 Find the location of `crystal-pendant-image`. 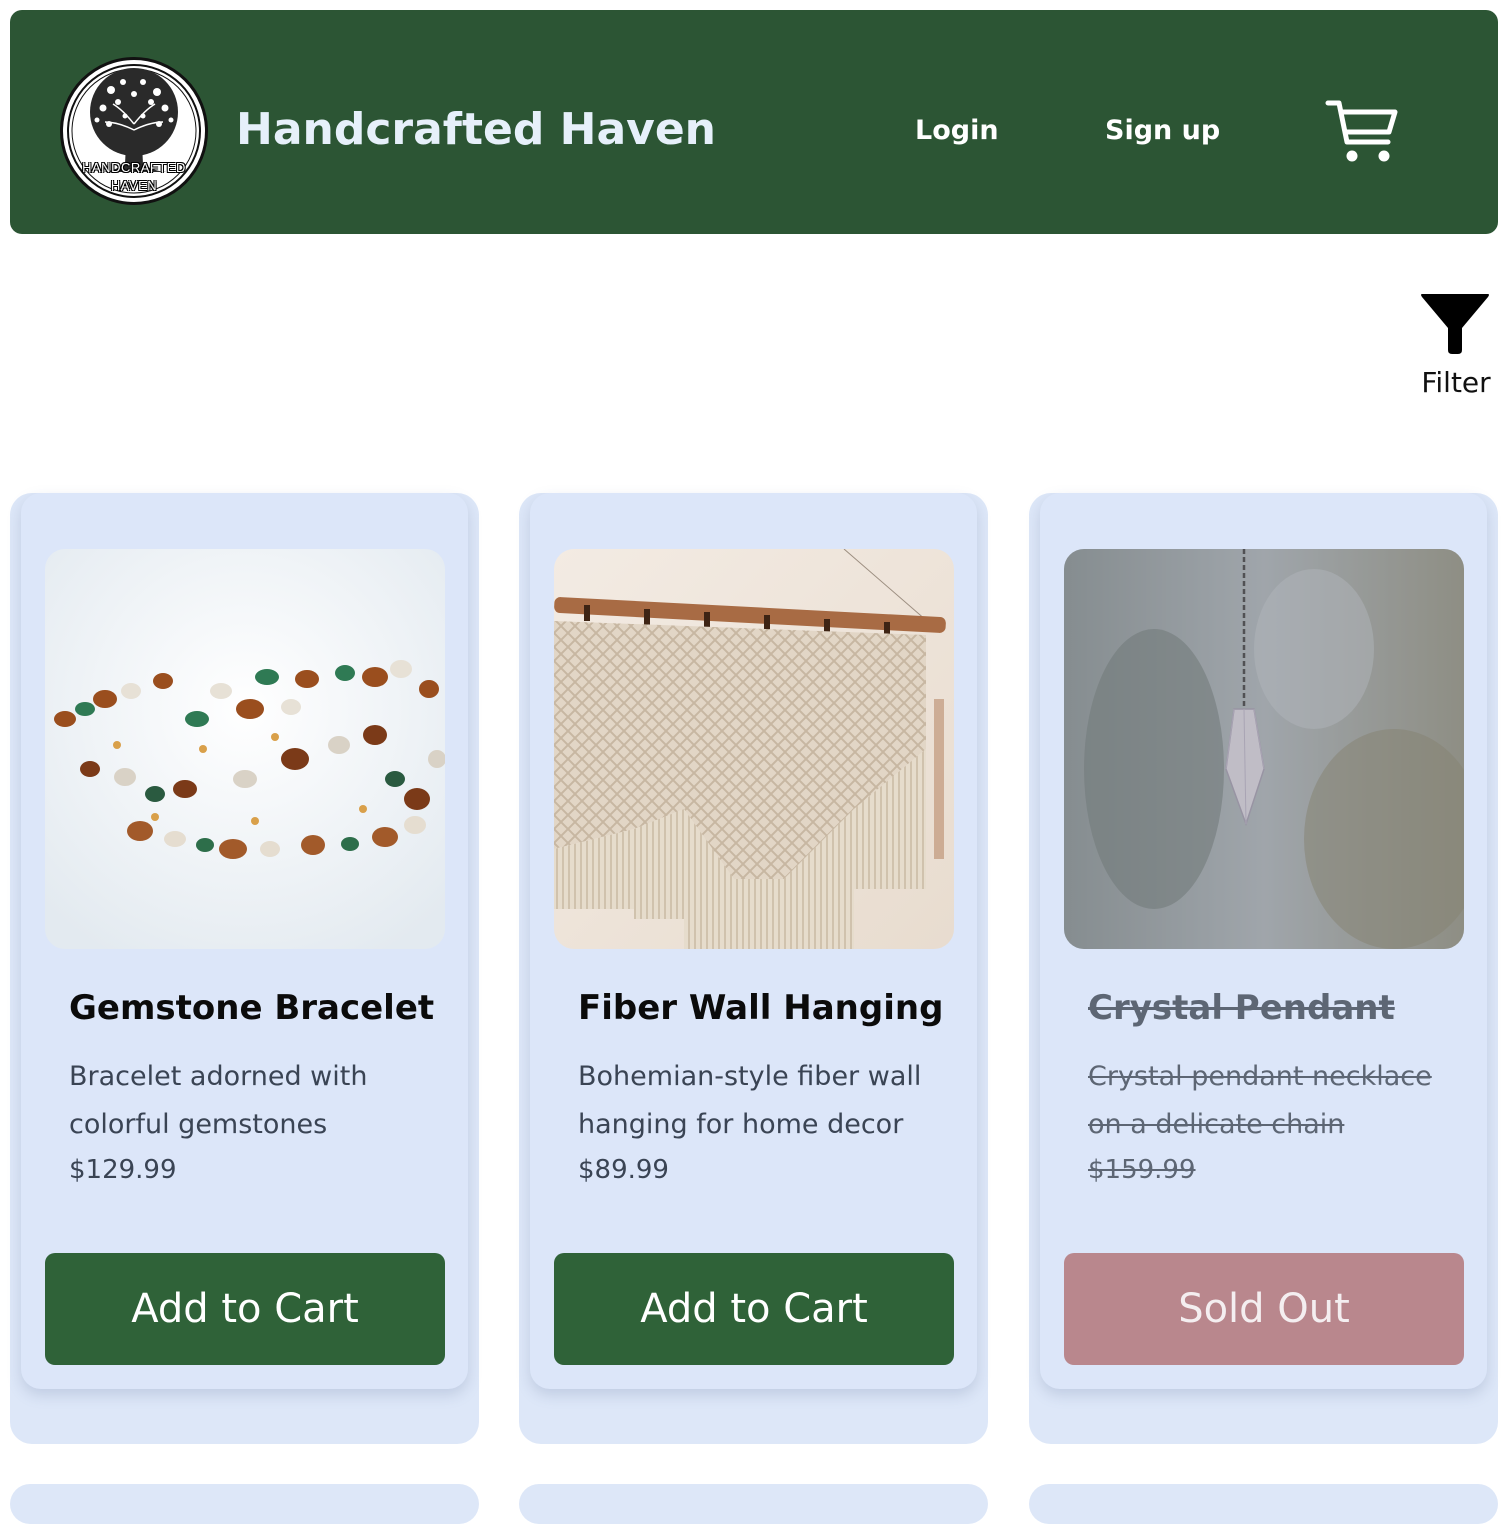

crystal-pendant-image is located at coordinates (1264, 749).